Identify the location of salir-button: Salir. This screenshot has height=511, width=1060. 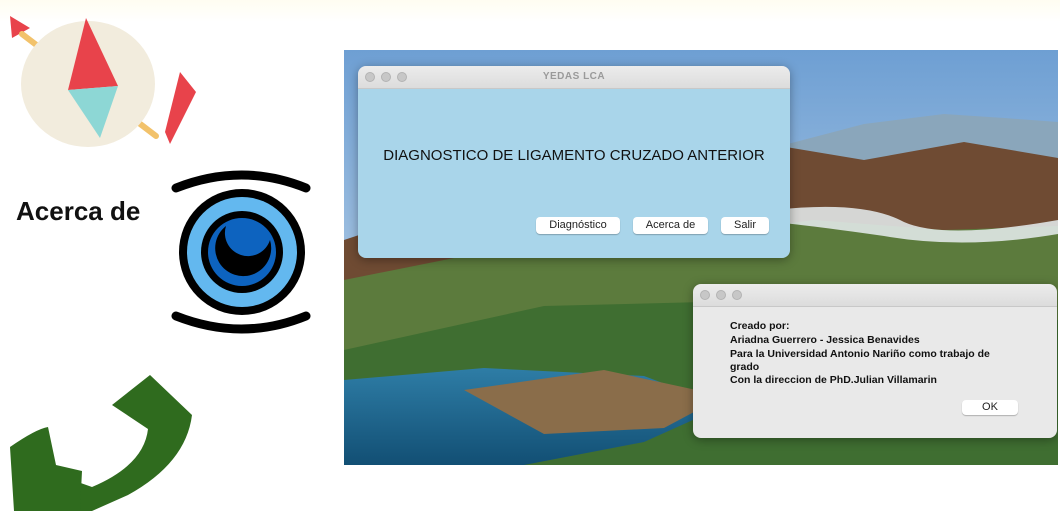
(745, 225).